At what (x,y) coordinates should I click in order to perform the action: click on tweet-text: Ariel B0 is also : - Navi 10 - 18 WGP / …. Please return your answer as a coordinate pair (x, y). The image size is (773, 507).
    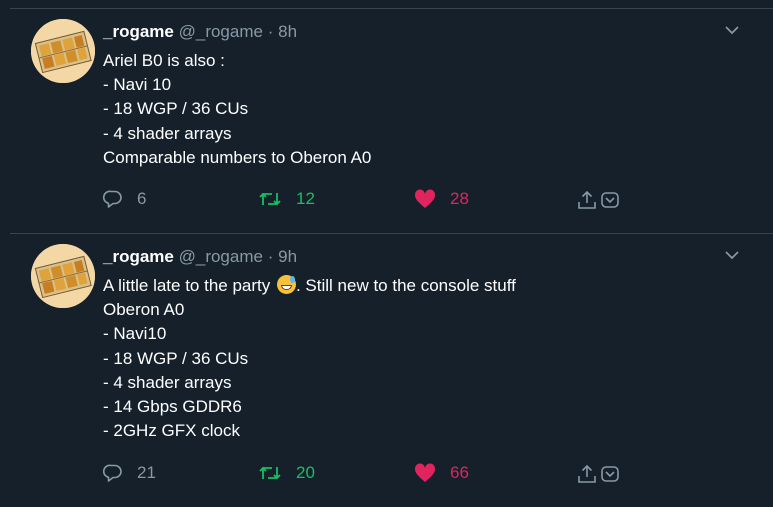
    Looking at the image, I should click on (237, 109).